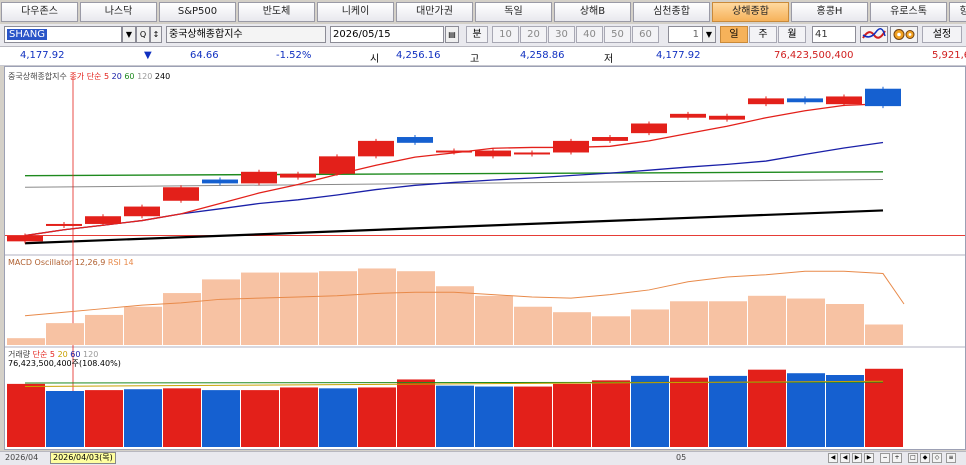 This screenshot has width=966, height=465. Describe the element at coordinates (897, 458) in the screenshot. I see `zoom-in-icon: +` at that location.